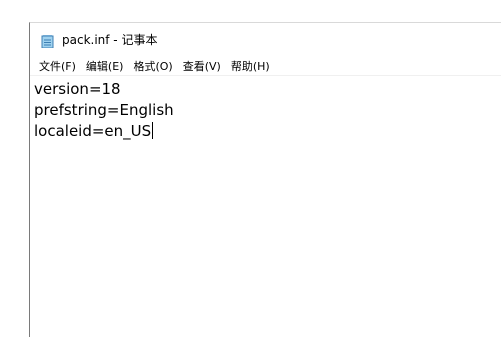 The height and width of the screenshot is (337, 501). Describe the element at coordinates (105, 66) in the screenshot. I see `menu-edit: 编辑(E)` at that location.